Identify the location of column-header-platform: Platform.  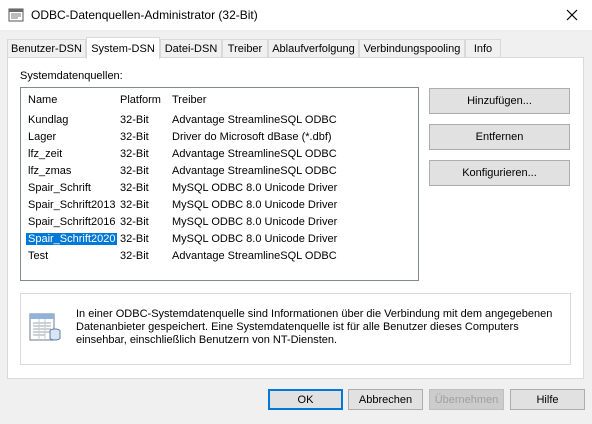
(140, 100).